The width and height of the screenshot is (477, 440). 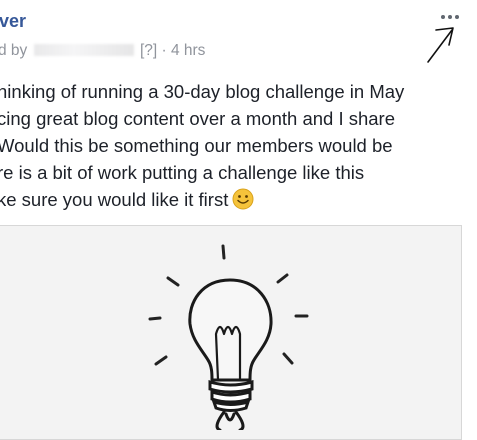 I want to click on hand-drawn-arrow-annotation, so click(x=440, y=45).